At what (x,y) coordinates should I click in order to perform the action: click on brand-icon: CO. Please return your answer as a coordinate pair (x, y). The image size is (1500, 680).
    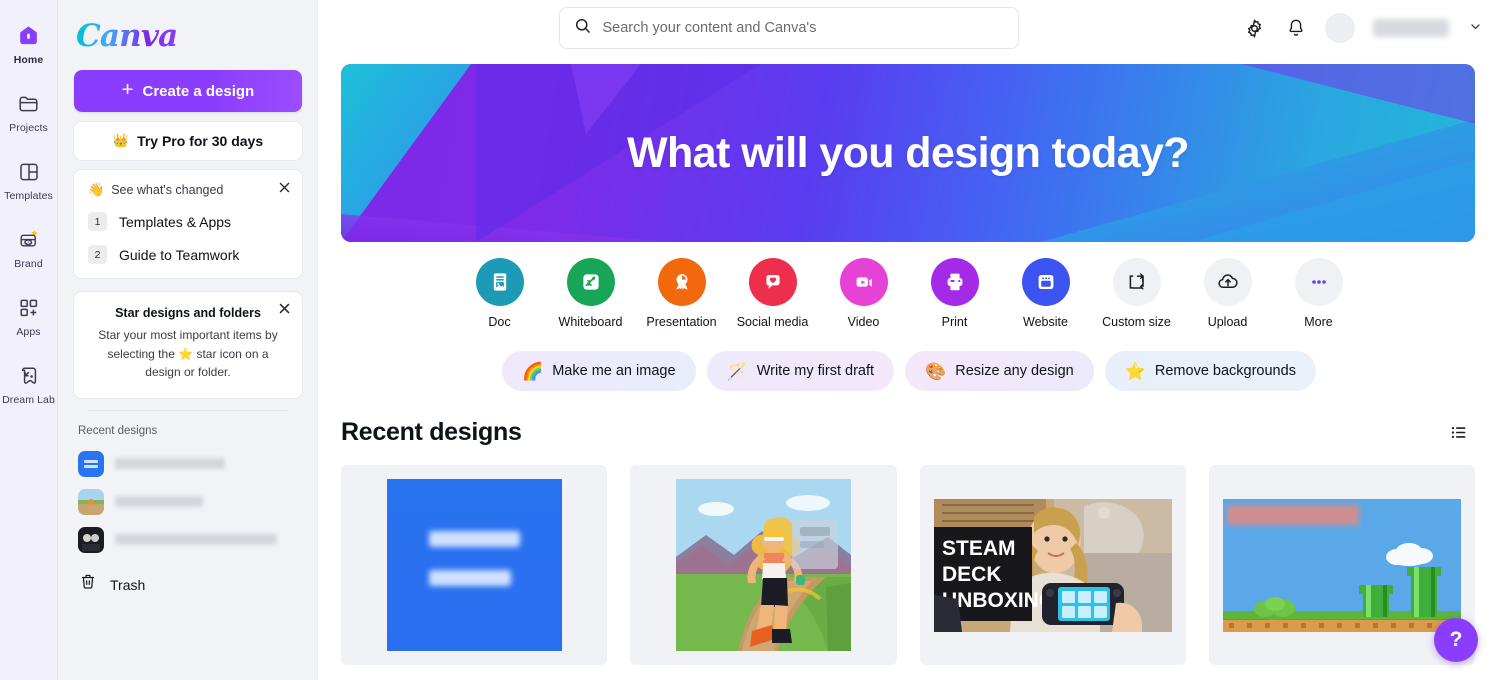
    Looking at the image, I should click on (29, 240).